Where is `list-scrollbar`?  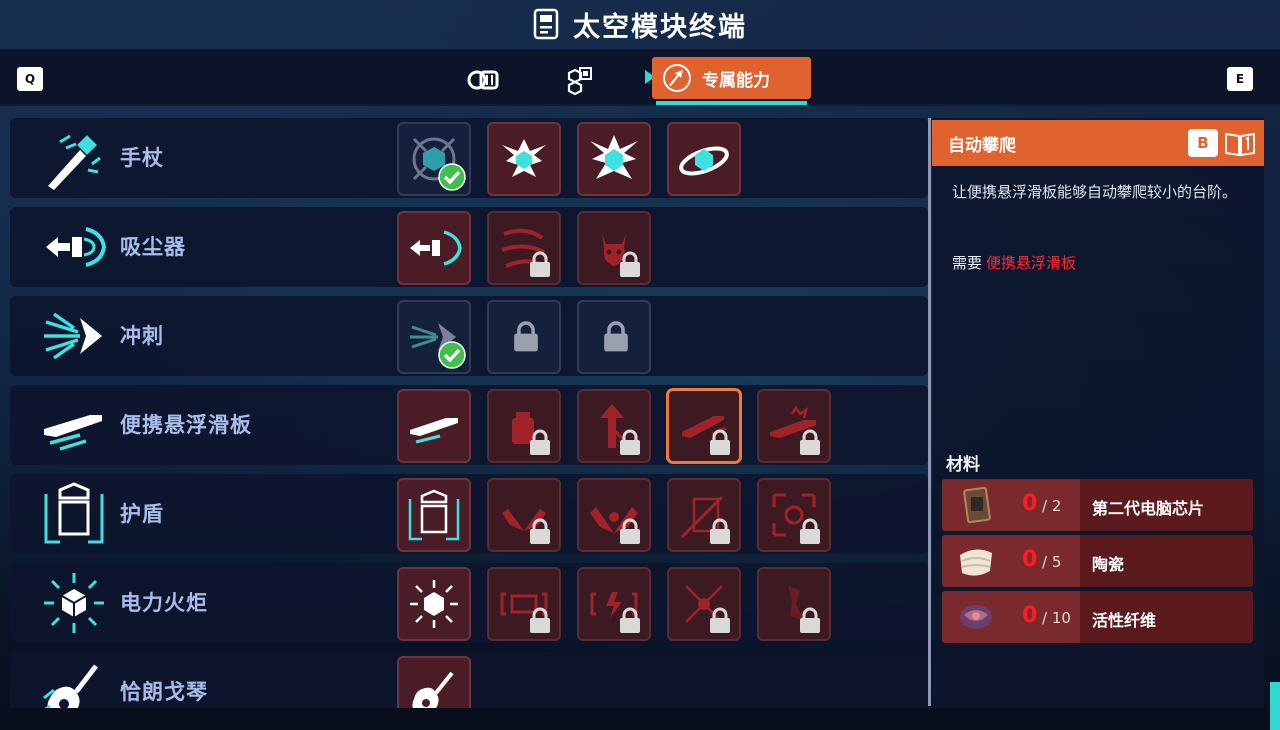 list-scrollbar is located at coordinates (929, 412).